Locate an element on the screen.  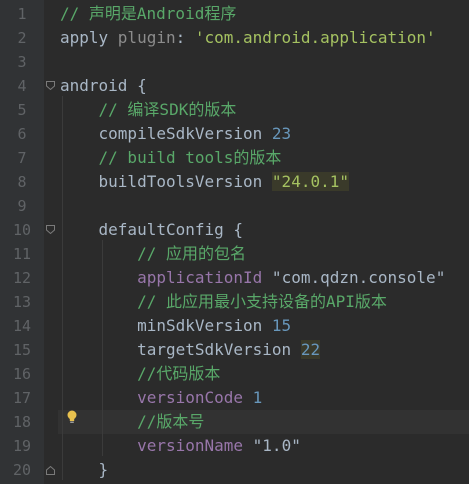
code-token: // build tools的版本 is located at coordinates (190, 157).